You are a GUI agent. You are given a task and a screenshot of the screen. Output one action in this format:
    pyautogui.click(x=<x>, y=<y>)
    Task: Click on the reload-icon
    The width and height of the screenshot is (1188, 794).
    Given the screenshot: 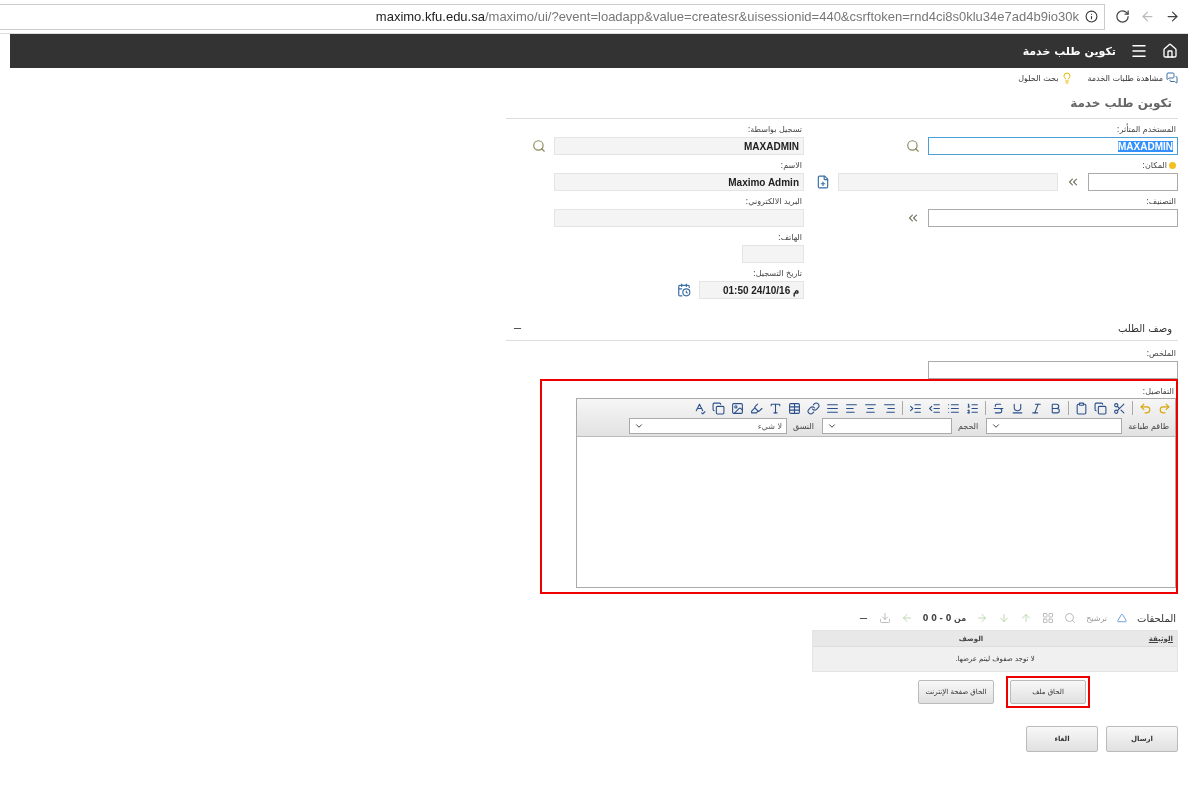 What is the action you would take?
    pyautogui.click(x=1122, y=16)
    